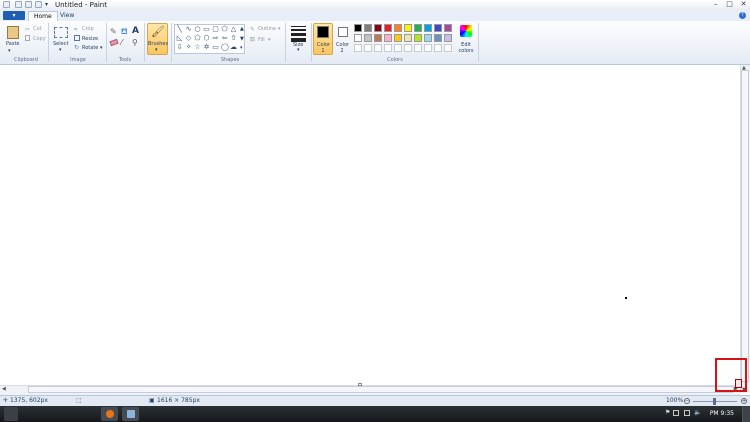  What do you see at coordinates (46, 4) in the screenshot?
I see `quick-access-dropdown-icon: ▾` at bounding box center [46, 4].